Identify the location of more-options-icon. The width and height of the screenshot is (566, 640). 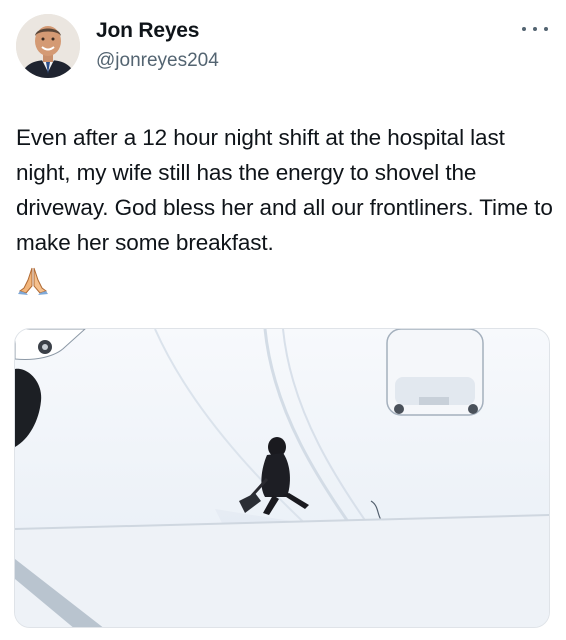
(535, 29).